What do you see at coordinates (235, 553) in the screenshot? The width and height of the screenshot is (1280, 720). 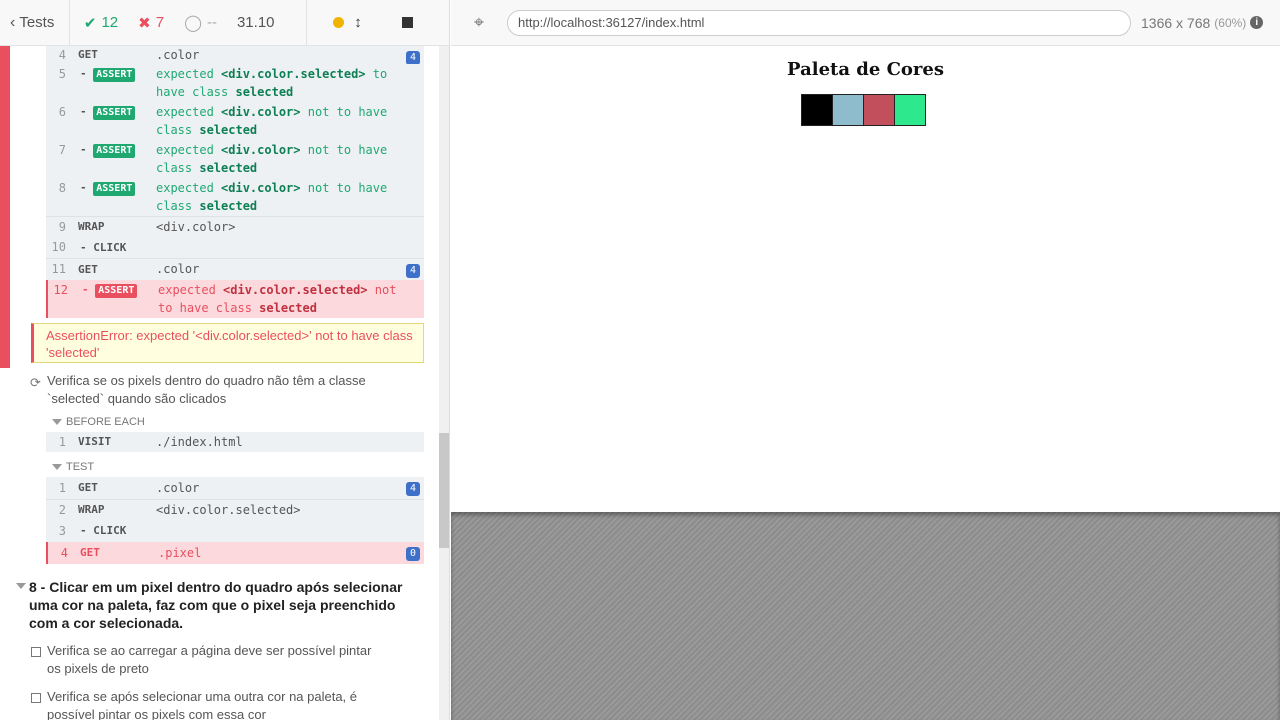 I see `command-row-failed: 4 GET .pixel 0` at bounding box center [235, 553].